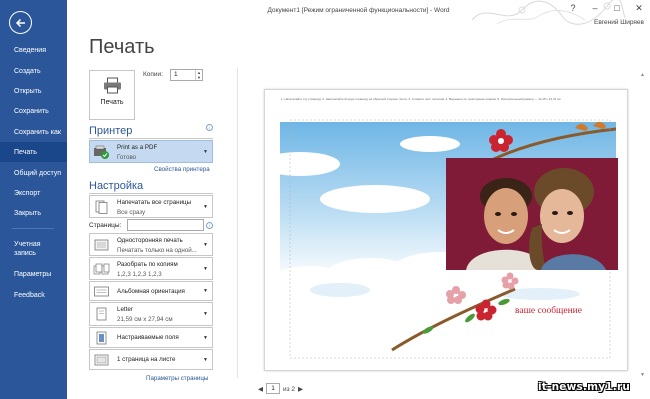 The height and width of the screenshot is (399, 650). Describe the element at coordinates (548, 311) in the screenshot. I see `card-message: ваше сообщение` at that location.